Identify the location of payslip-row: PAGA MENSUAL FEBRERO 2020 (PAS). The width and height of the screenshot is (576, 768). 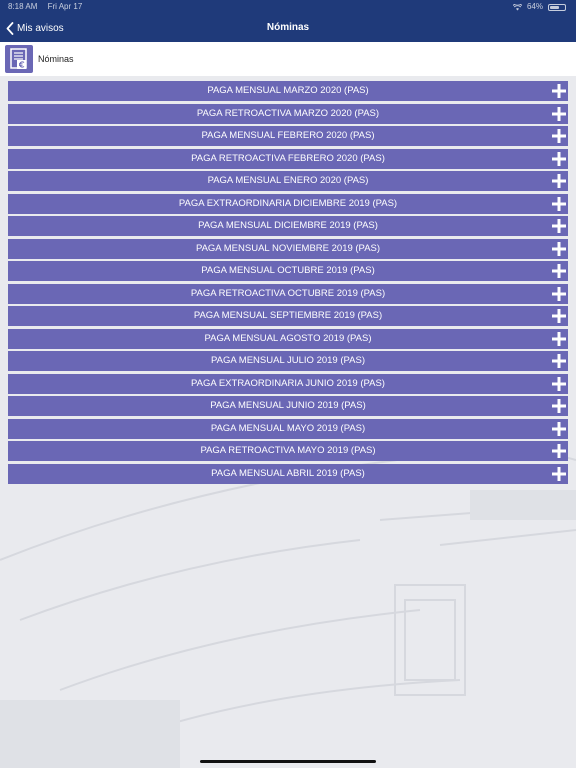
(288, 136).